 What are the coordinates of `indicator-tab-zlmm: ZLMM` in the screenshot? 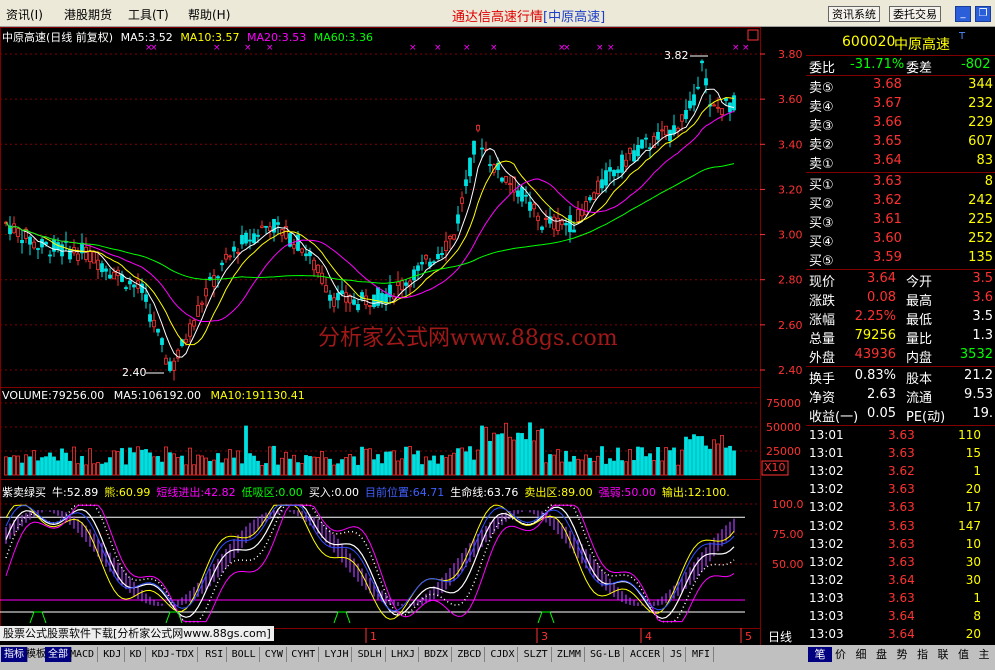 It's located at (569, 654).